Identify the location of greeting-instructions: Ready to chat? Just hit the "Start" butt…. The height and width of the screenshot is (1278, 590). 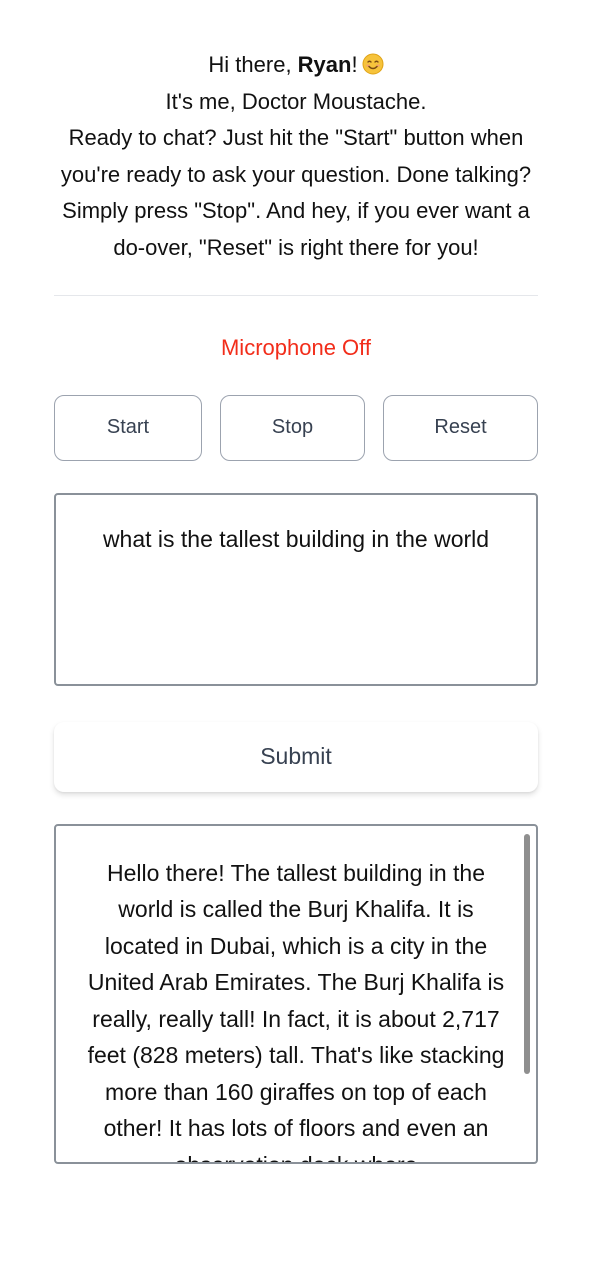
(296, 192).